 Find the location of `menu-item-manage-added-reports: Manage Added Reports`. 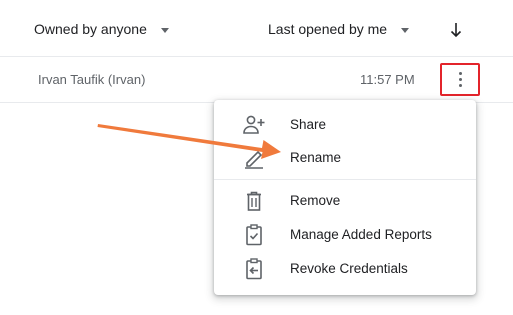

menu-item-manage-added-reports: Manage Added Reports is located at coordinates (345, 235).